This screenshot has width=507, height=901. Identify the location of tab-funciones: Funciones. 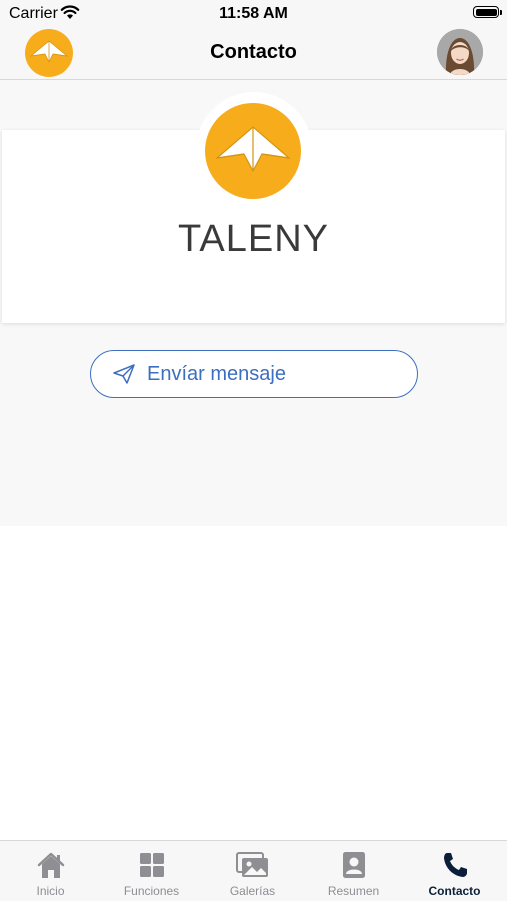
(151, 871).